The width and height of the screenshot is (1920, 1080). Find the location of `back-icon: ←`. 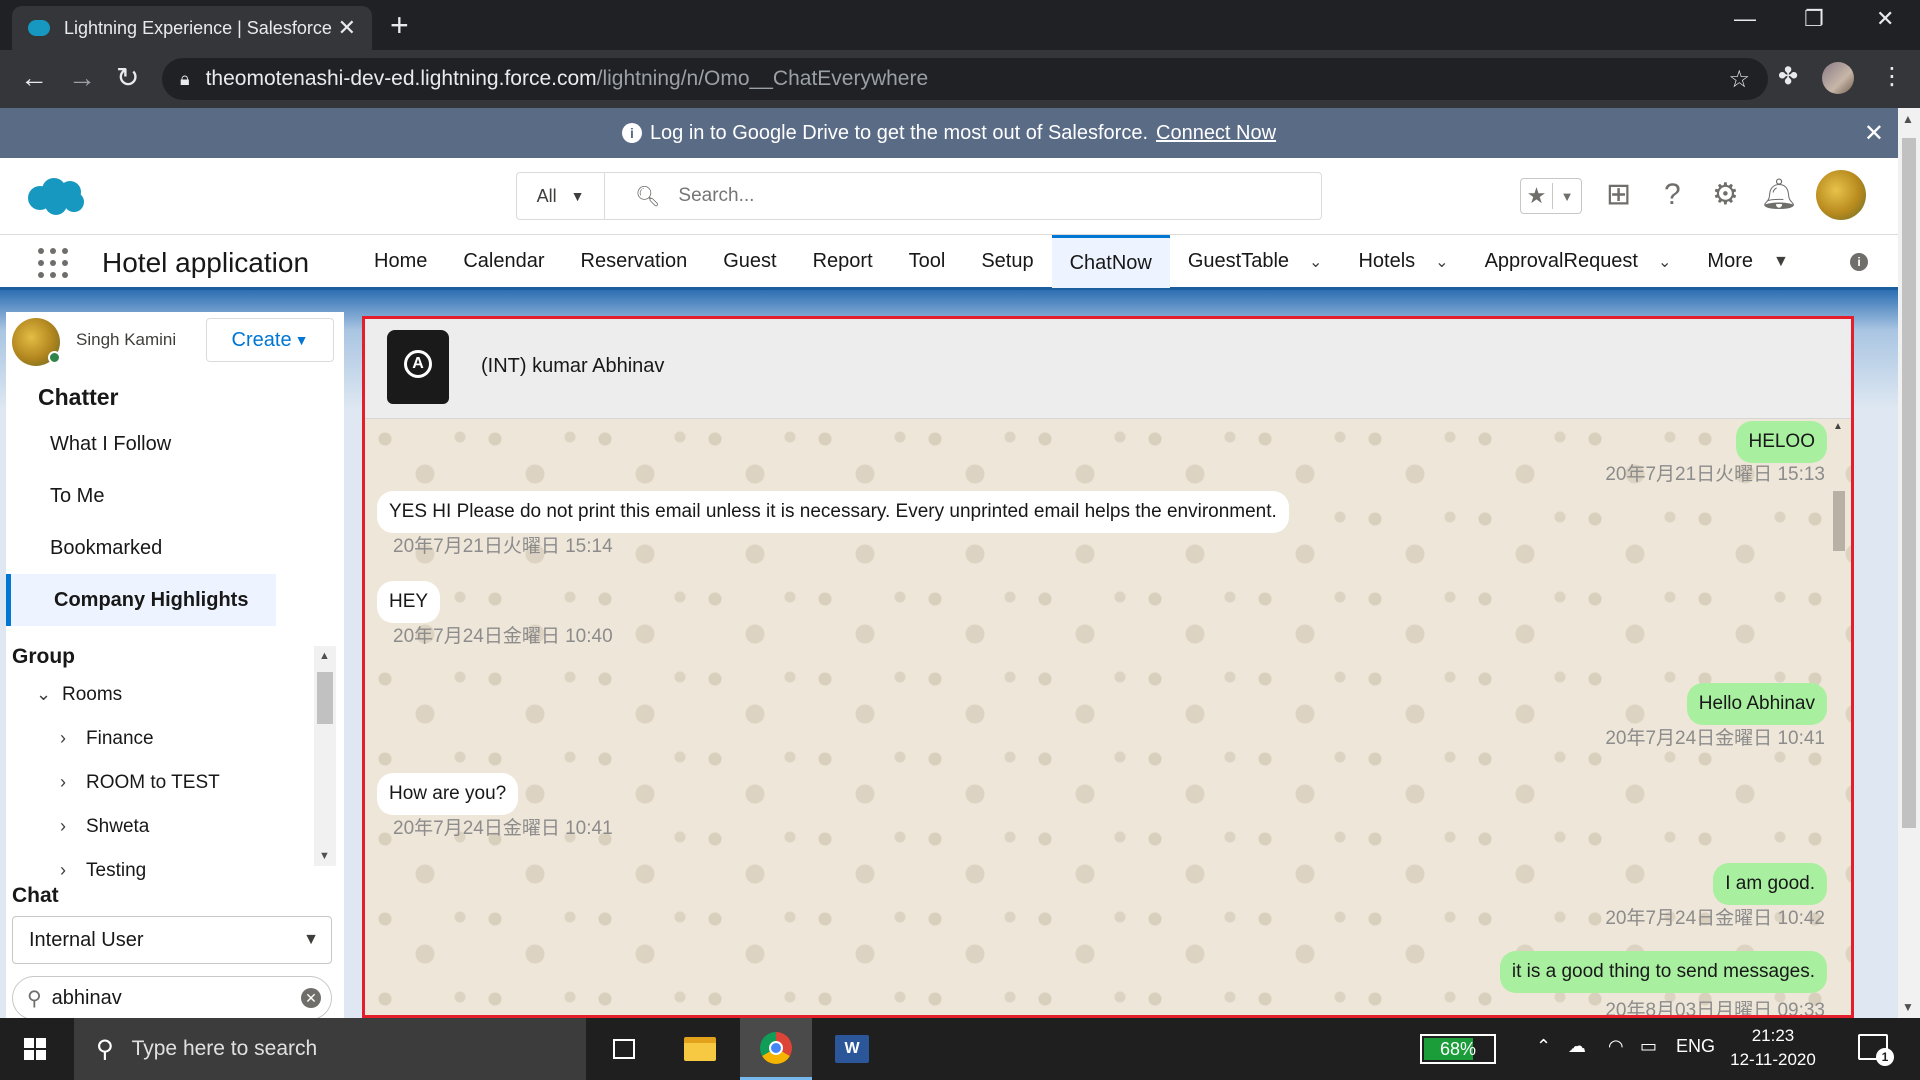

back-icon: ← is located at coordinates (34, 78).